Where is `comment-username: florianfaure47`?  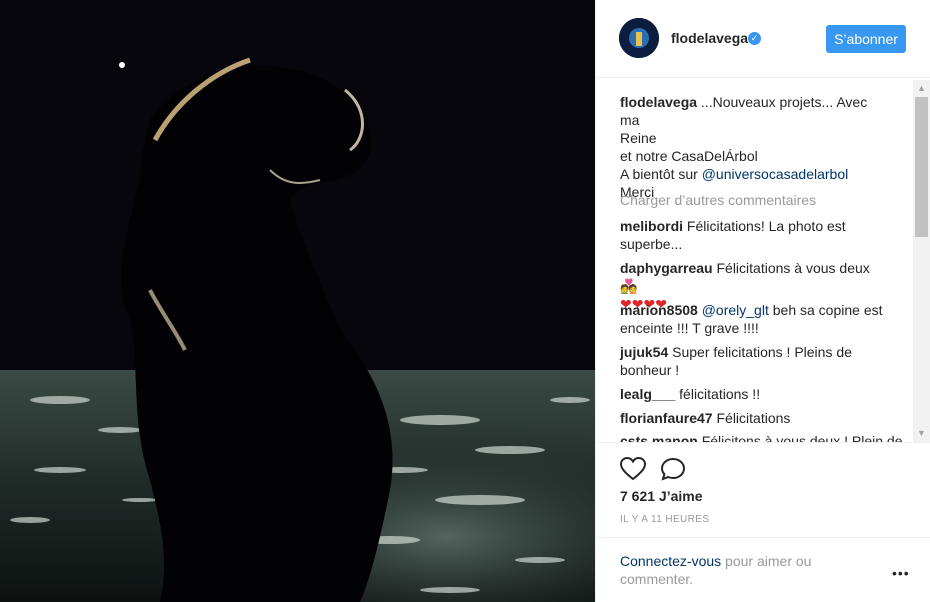 comment-username: florianfaure47 is located at coordinates (666, 418).